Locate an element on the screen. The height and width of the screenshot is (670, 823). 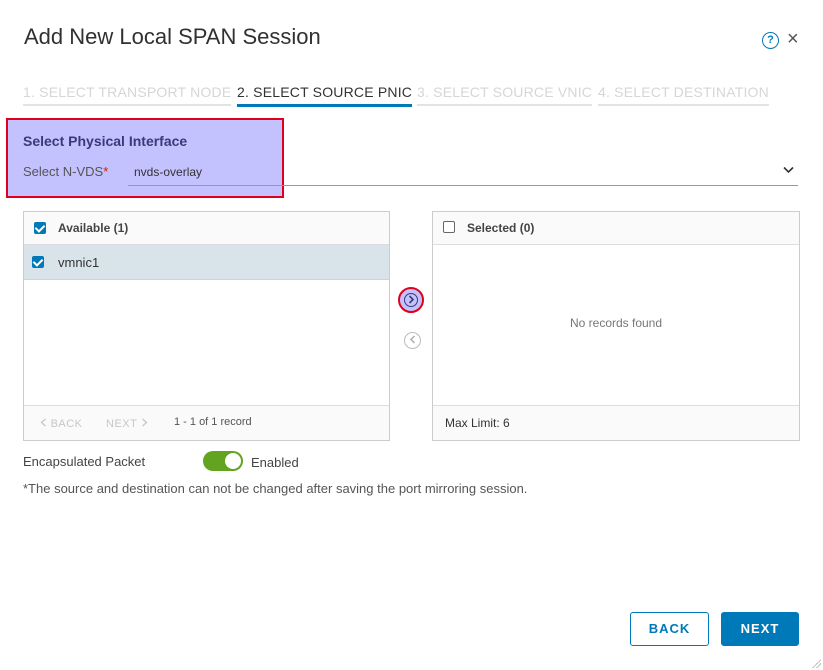
nvds-select: nvds-overlay is located at coordinates (463, 171).